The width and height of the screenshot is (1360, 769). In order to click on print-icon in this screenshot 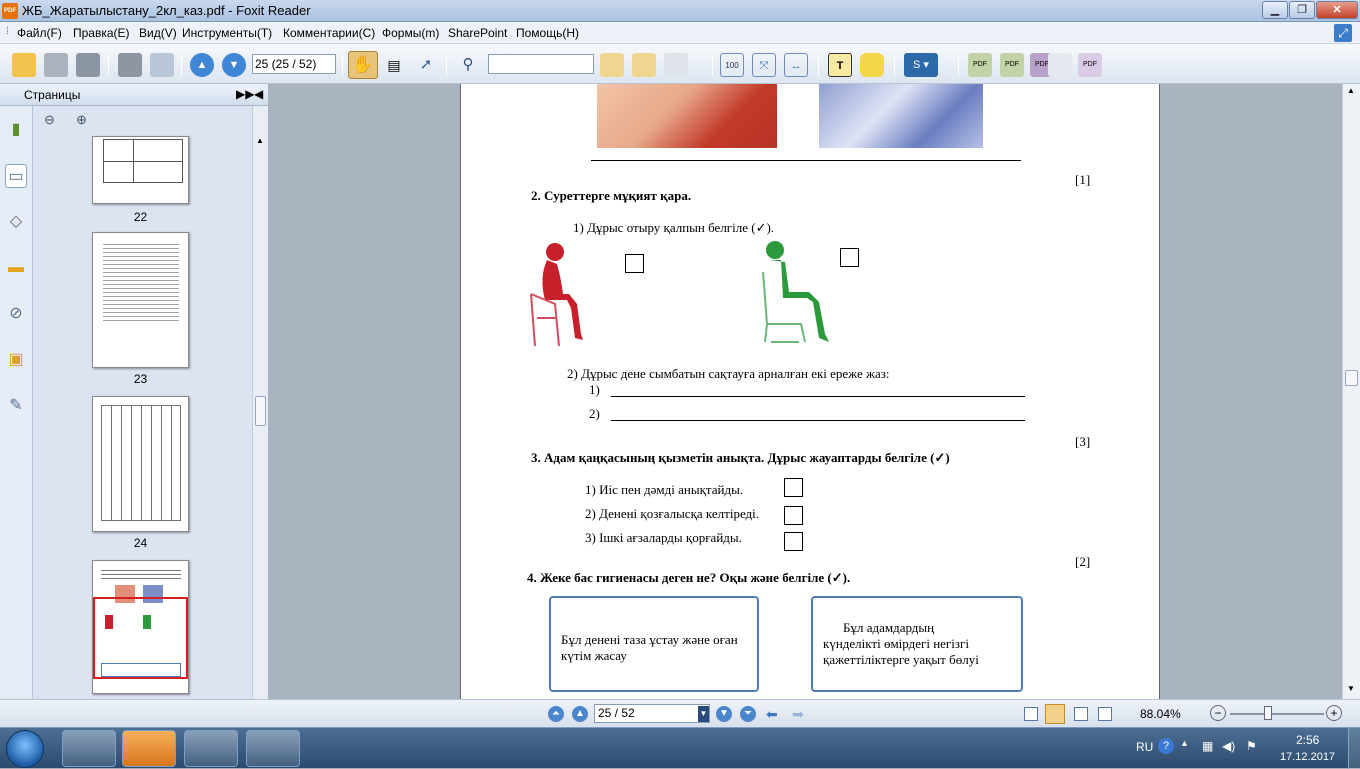, I will do `click(130, 65)`.